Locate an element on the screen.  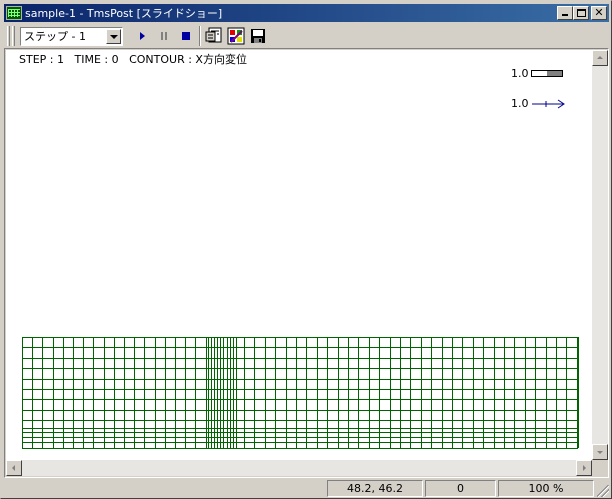
arrow-down-icon is located at coordinates (600, 452).